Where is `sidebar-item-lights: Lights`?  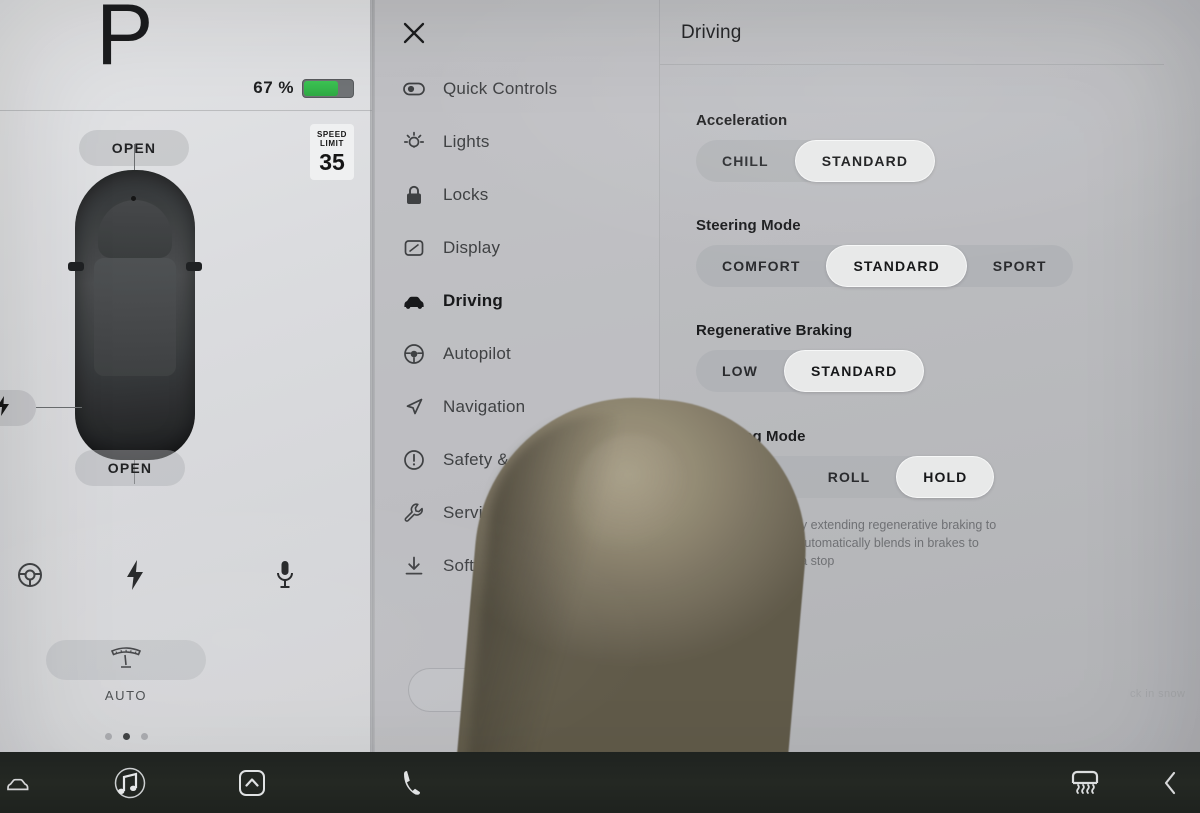
sidebar-item-lights: Lights is located at coordinates (517, 141).